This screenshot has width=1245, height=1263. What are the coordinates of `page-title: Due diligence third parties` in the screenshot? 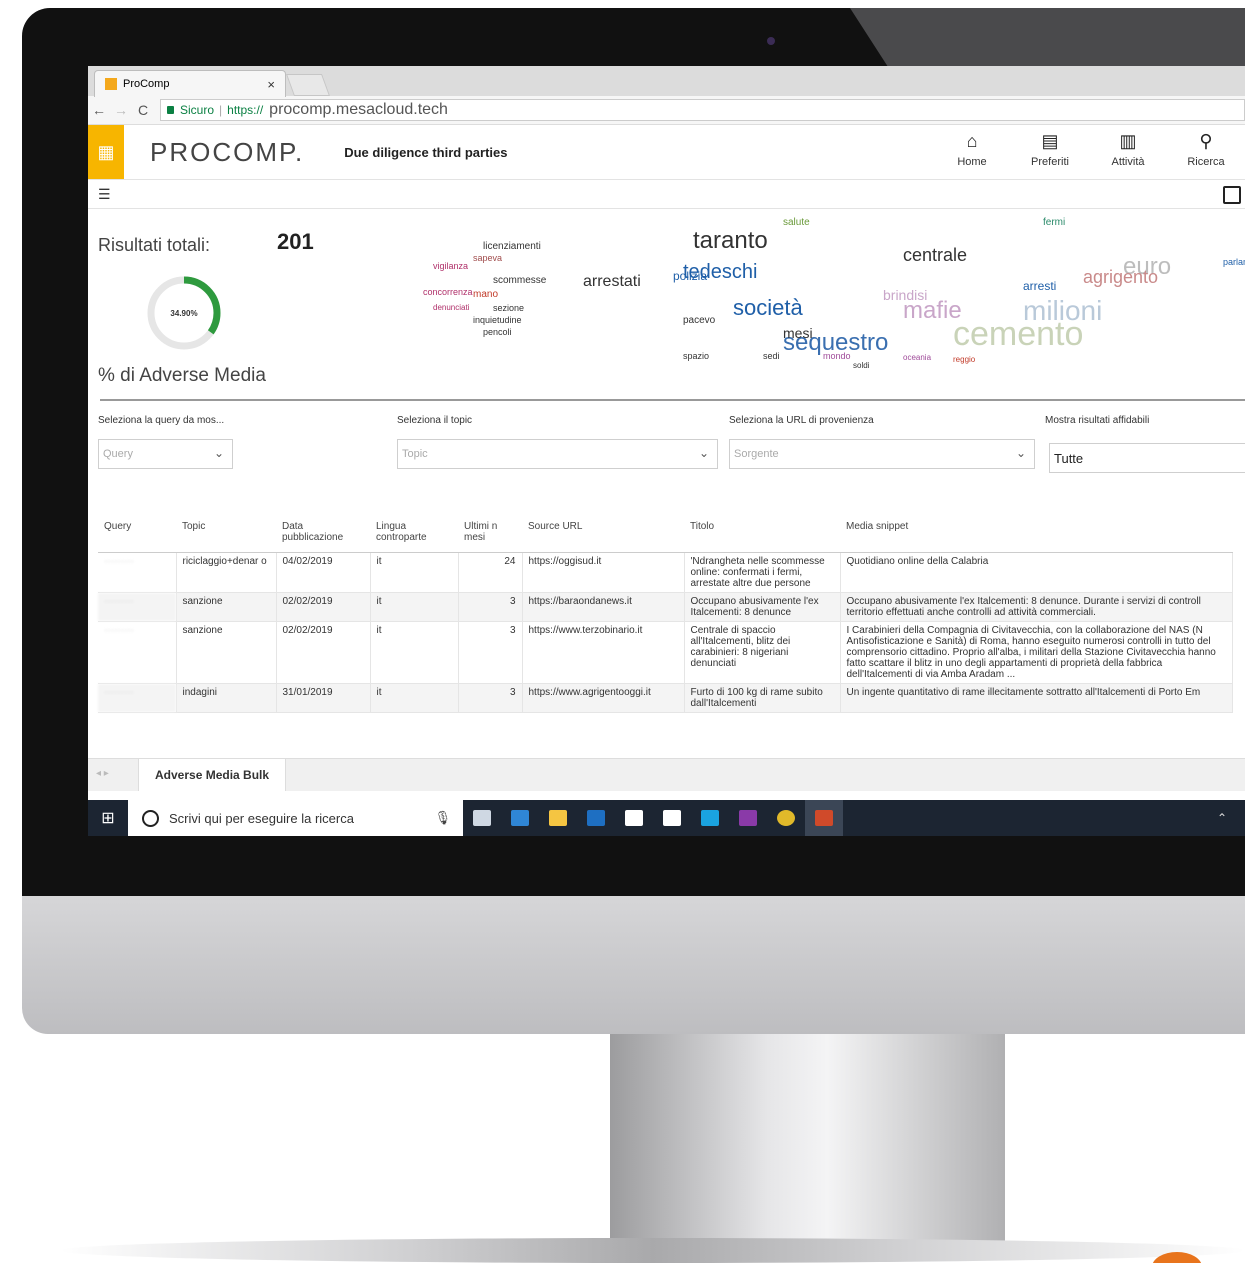 It's located at (426, 152).